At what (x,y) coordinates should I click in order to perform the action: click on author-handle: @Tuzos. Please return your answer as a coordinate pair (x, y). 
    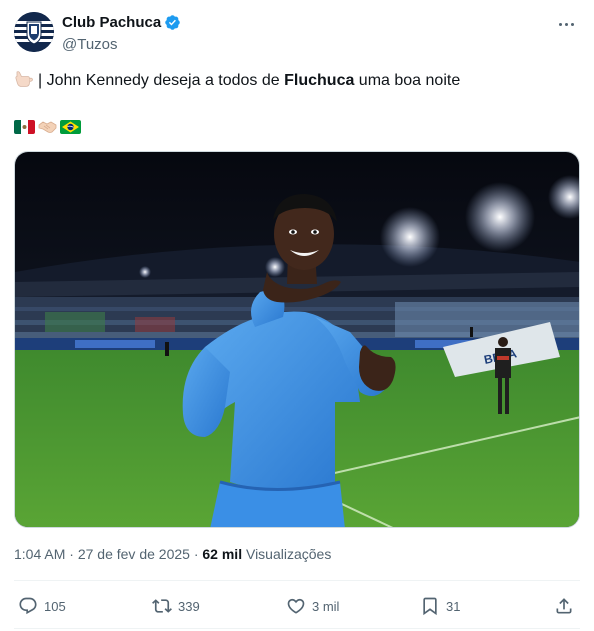
    Looking at the image, I should click on (90, 44).